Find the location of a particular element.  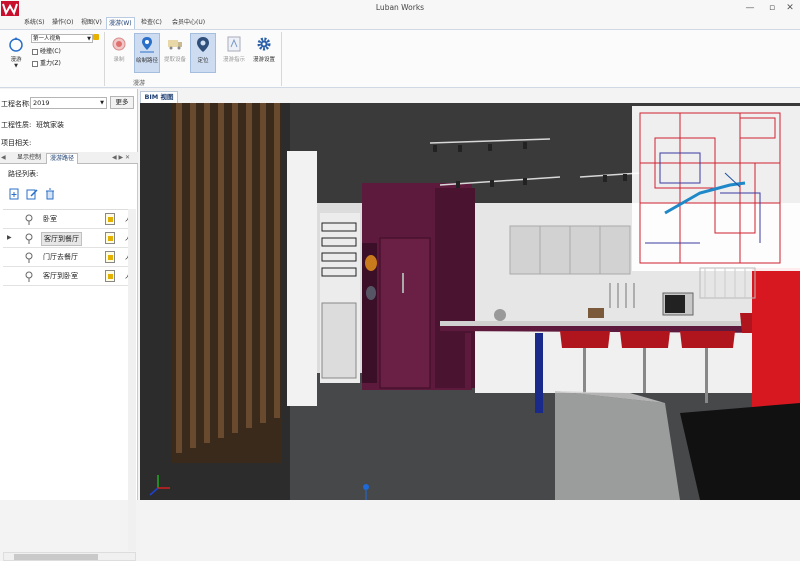

menu-system: 系统(S) is located at coordinates (34, 23).